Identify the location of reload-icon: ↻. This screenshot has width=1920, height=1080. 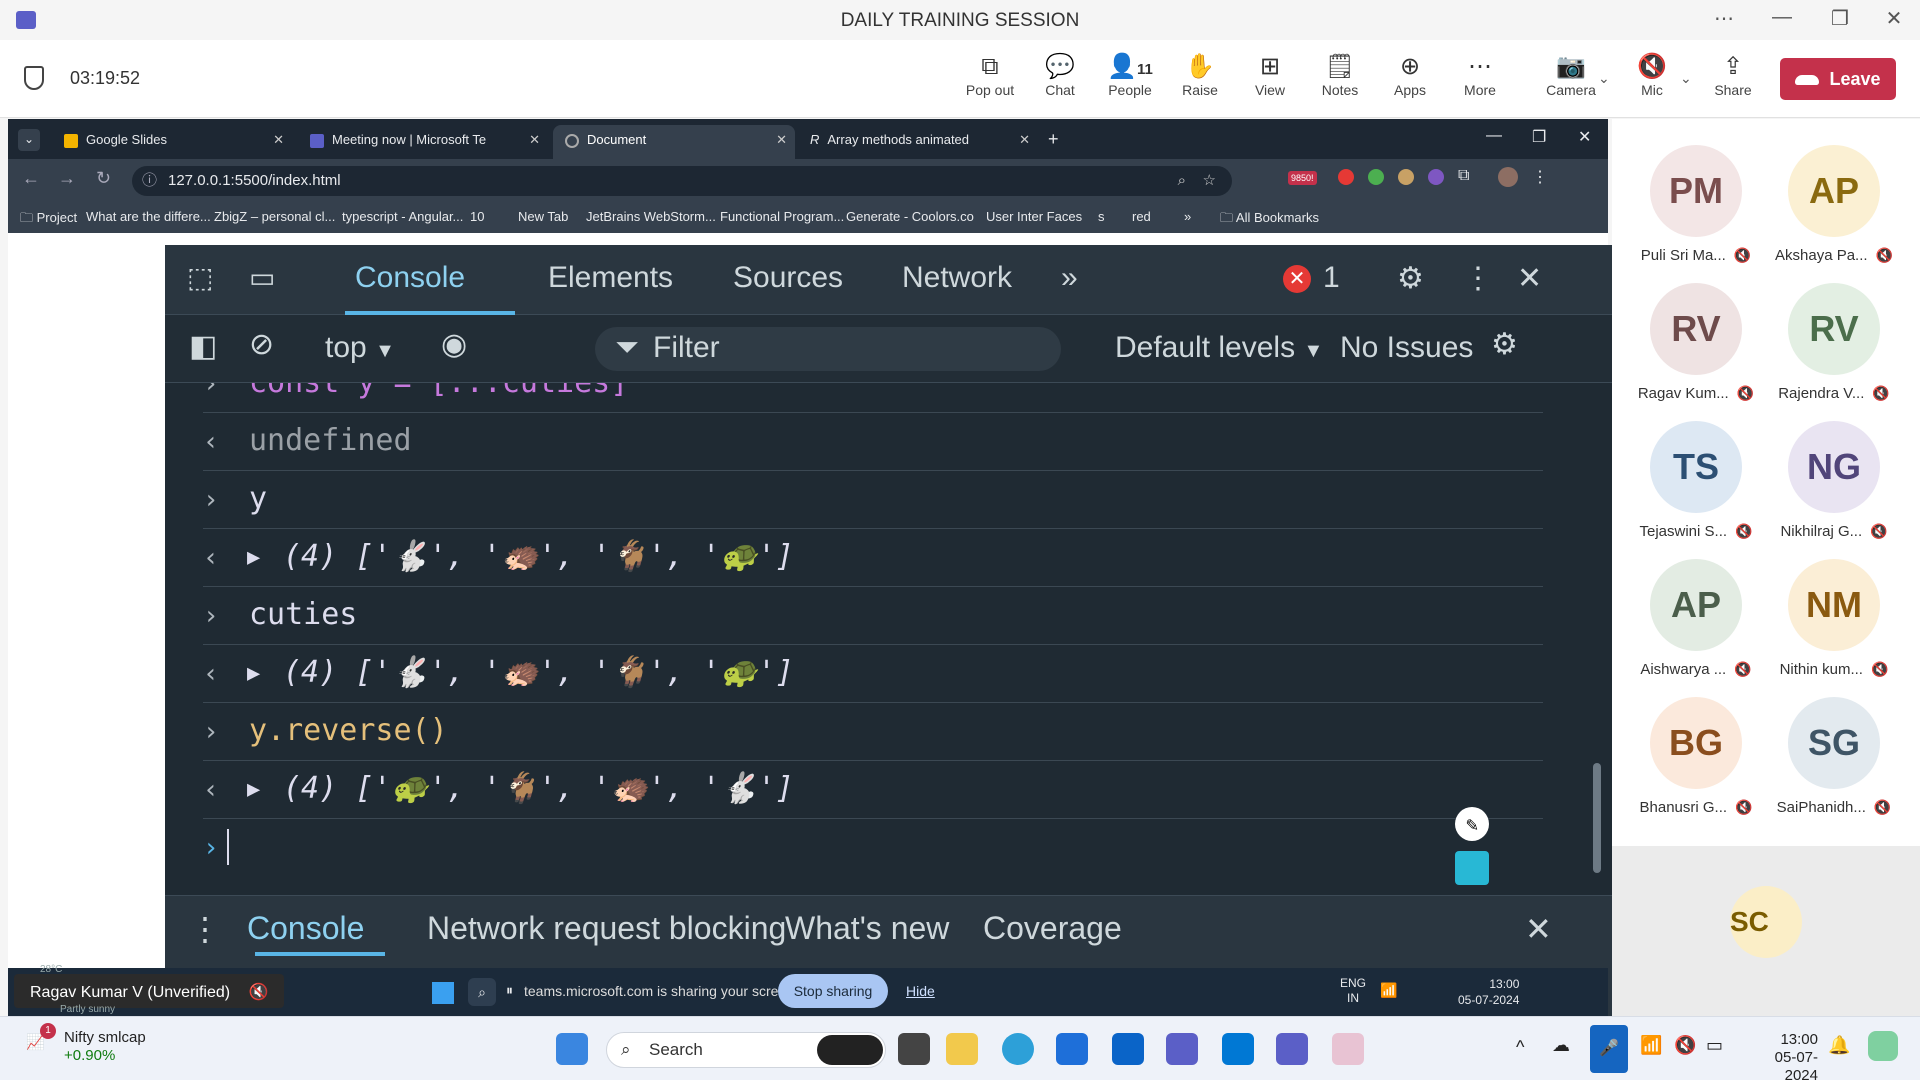
(103, 178).